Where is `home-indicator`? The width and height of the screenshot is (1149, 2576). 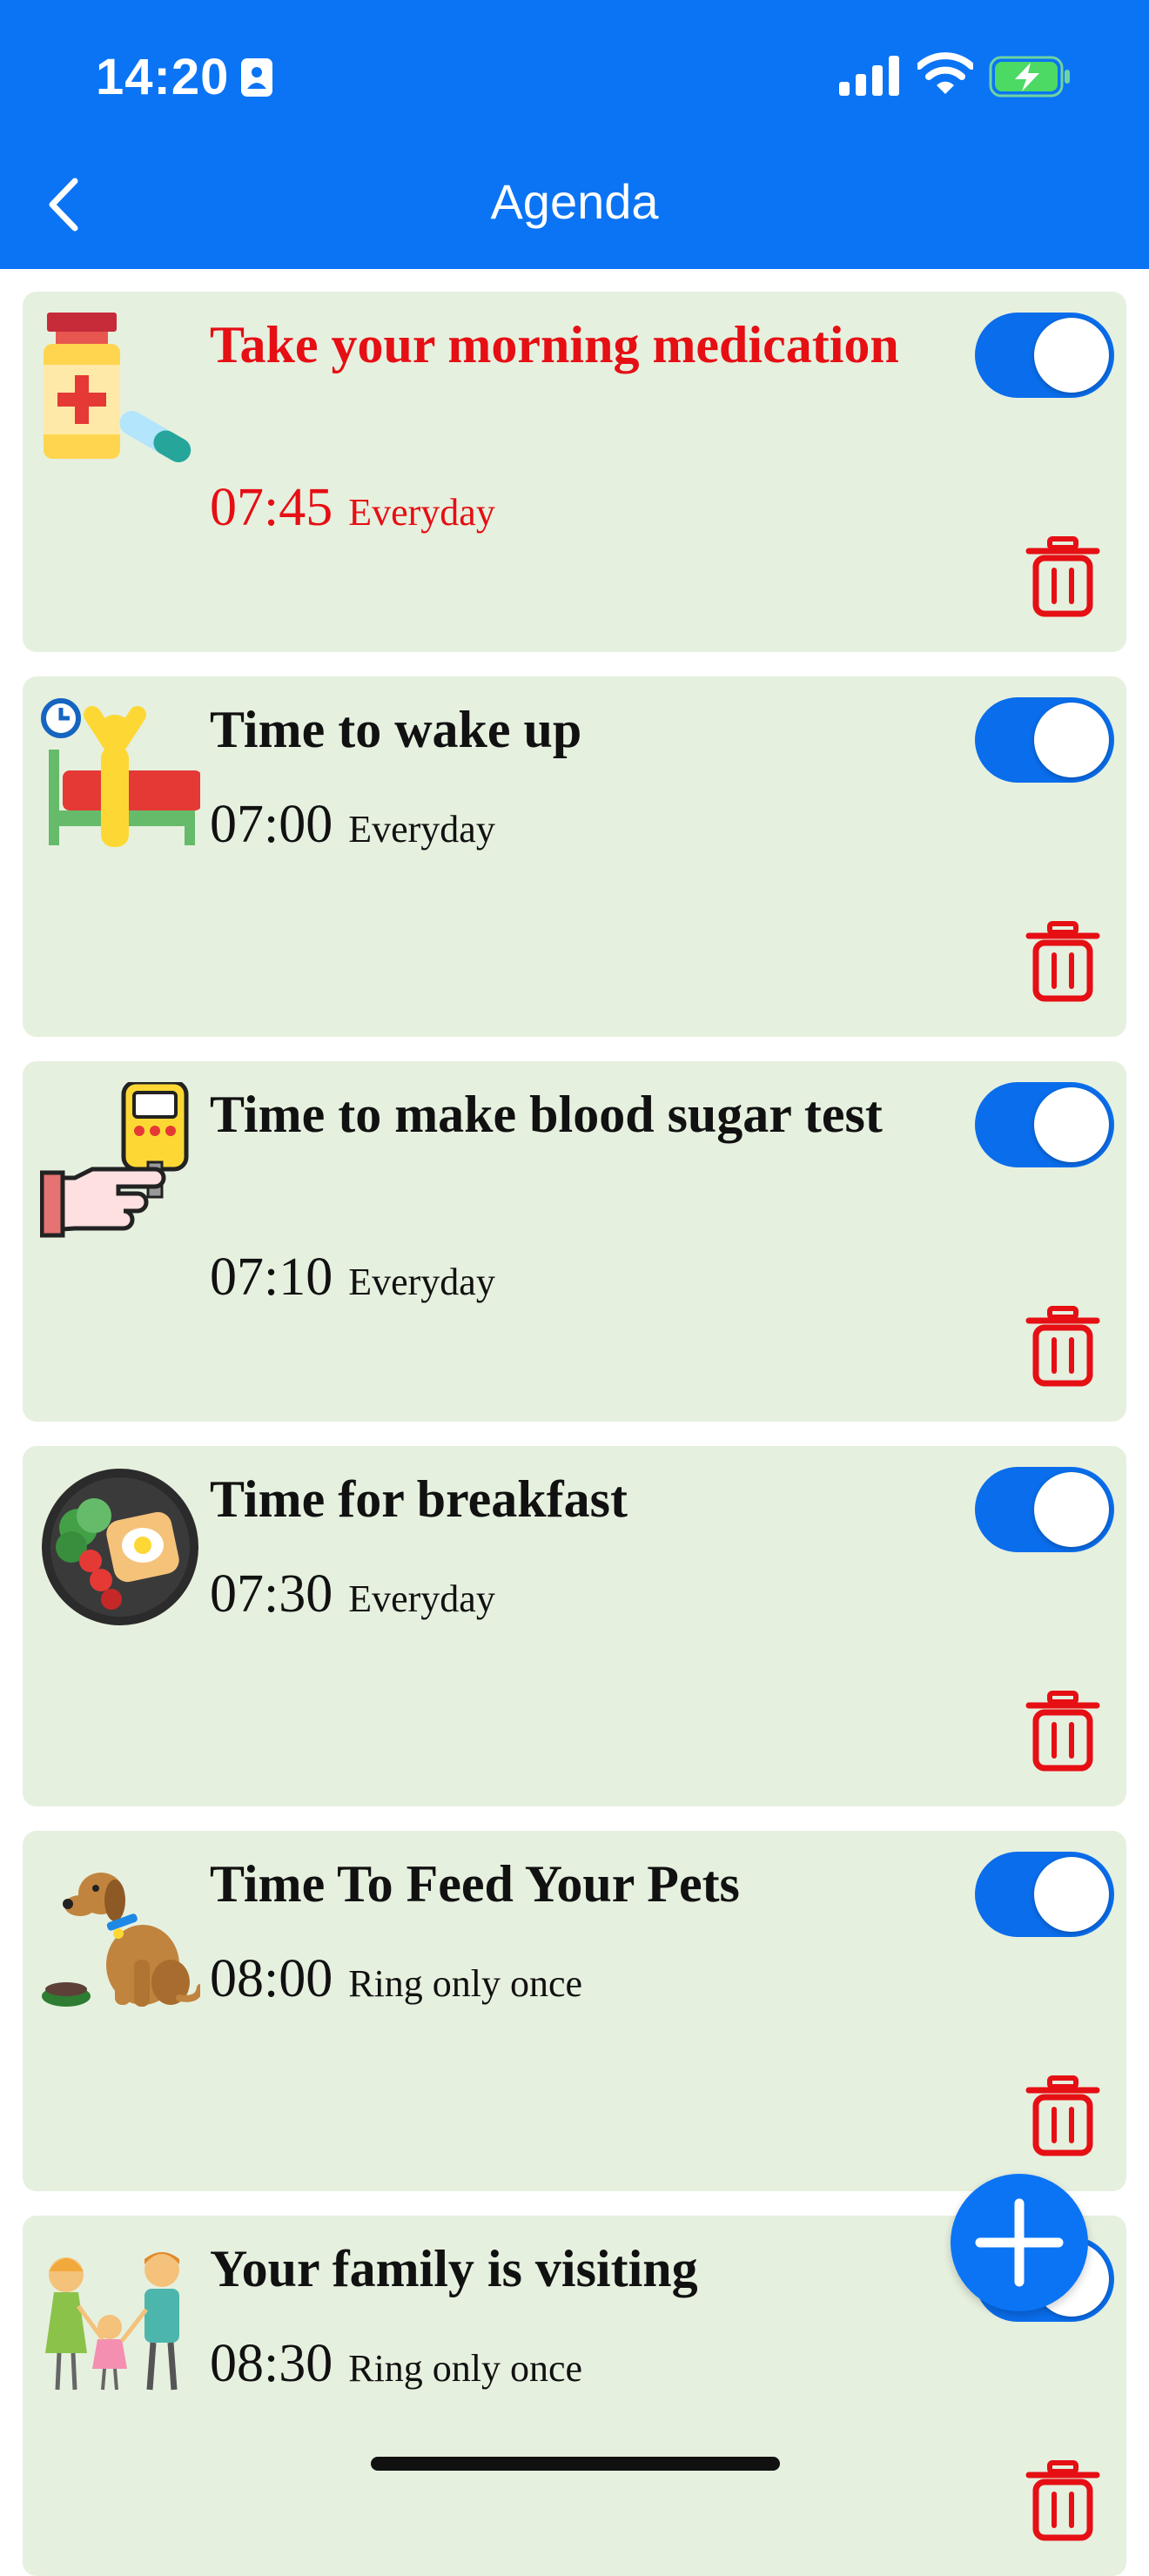 home-indicator is located at coordinates (575, 2464).